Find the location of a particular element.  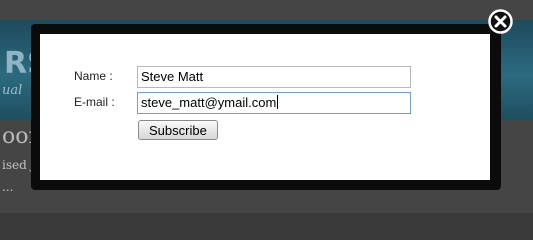

close-icon is located at coordinates (500, 21).